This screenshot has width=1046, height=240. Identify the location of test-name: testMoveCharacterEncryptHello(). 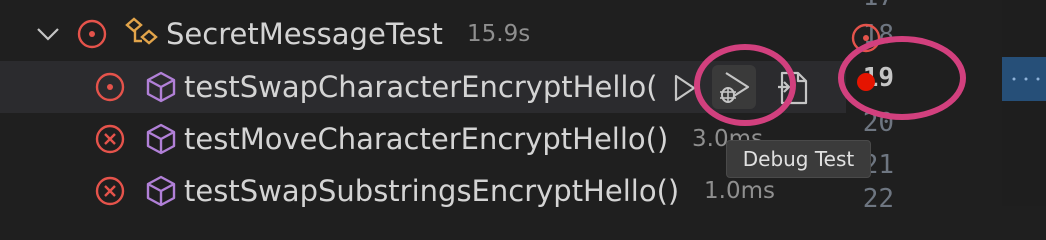
(426, 139).